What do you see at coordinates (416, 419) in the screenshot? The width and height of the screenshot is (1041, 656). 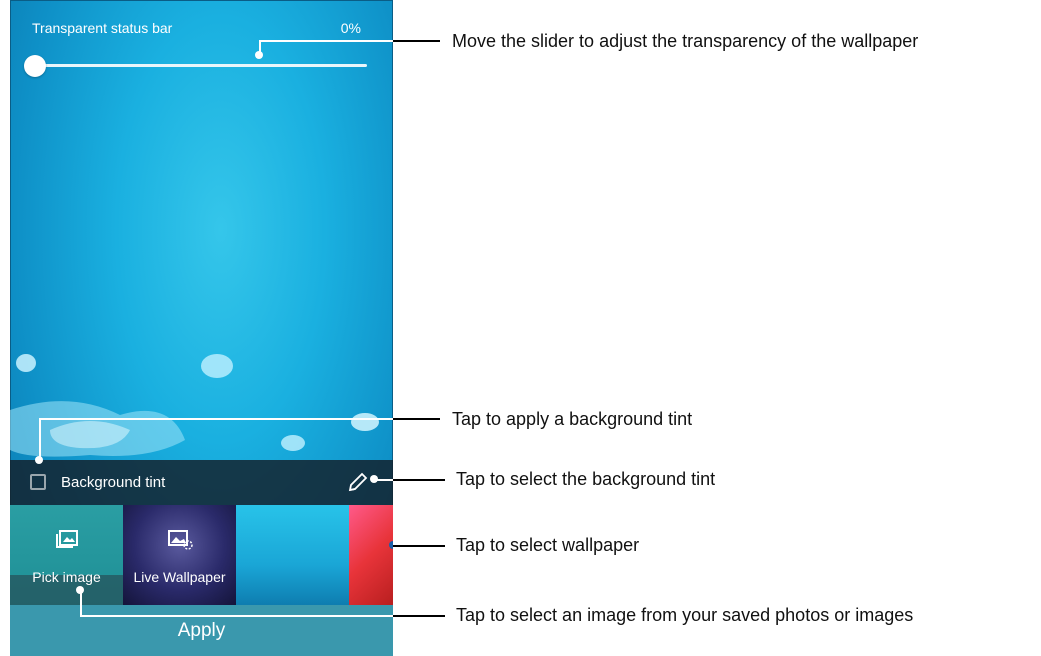 I see `callout-line-tint` at bounding box center [416, 419].